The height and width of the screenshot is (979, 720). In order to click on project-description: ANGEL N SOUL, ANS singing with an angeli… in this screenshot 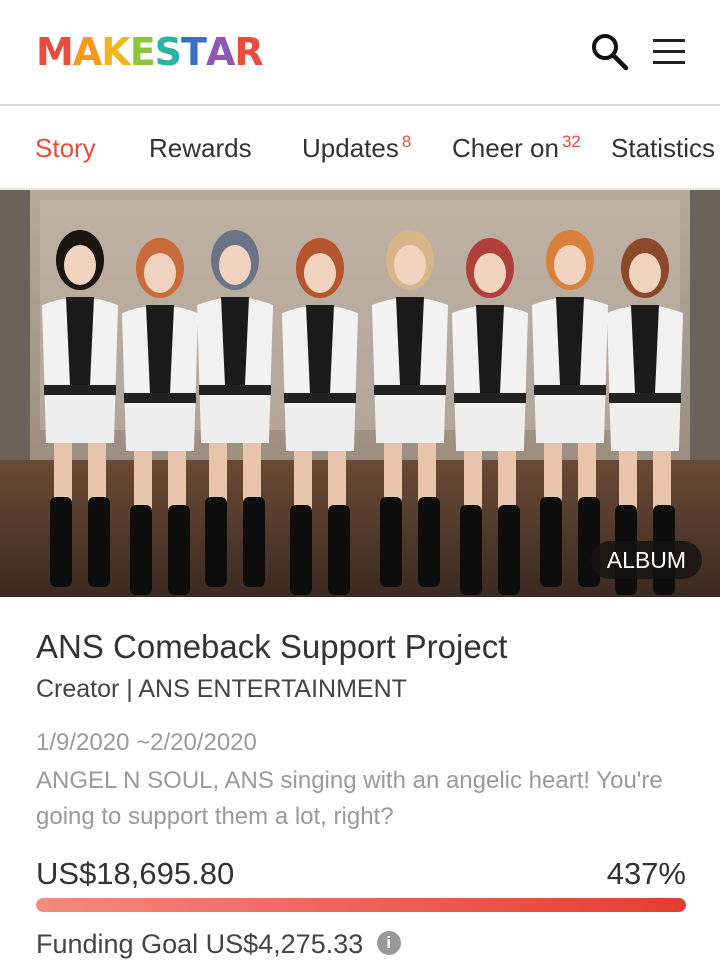, I will do `click(349, 798)`.